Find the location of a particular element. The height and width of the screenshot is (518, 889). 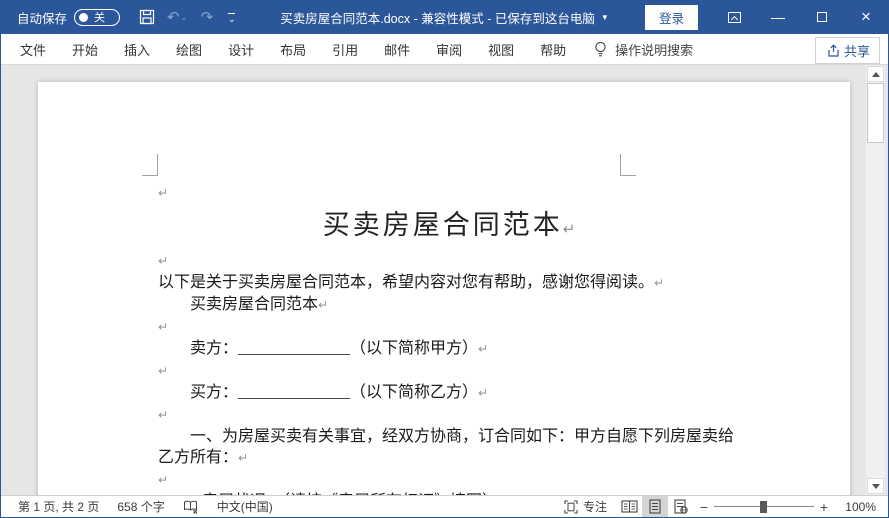

tab-mailings: 邮件 is located at coordinates (397, 49).